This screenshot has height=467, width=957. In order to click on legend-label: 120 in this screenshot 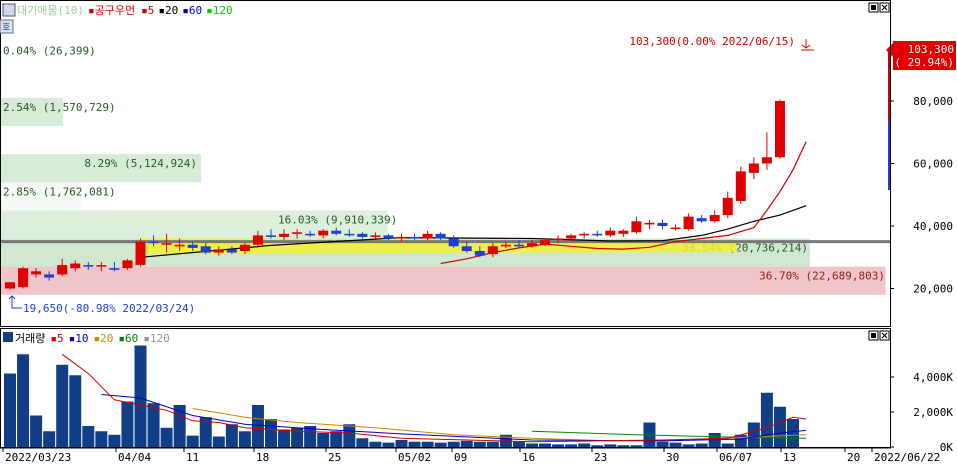, I will do `click(223, 10)`.